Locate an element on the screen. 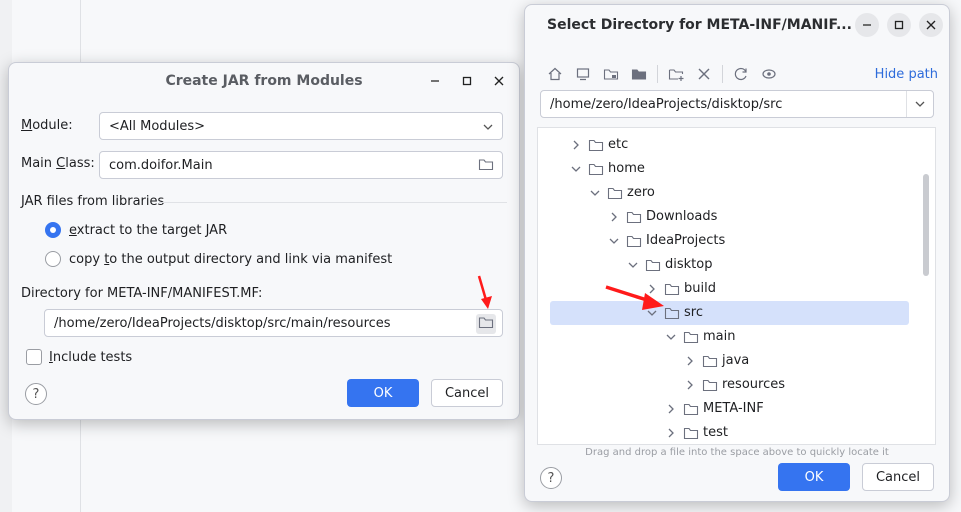  tree-row-label: java is located at coordinates (736, 360).